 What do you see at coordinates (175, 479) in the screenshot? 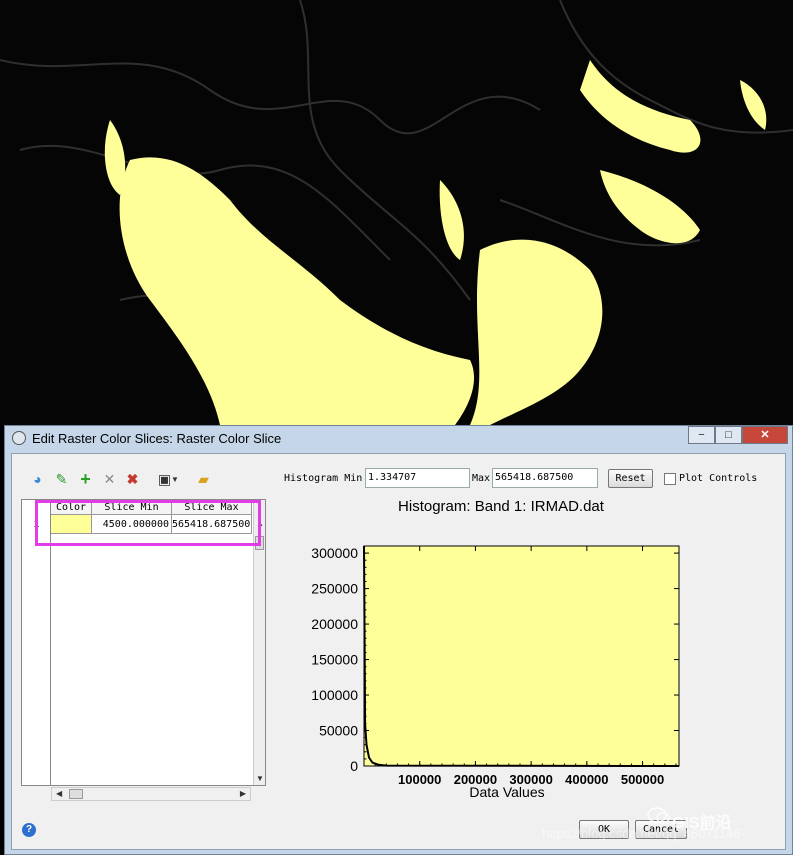
I see `dropdown-arrow-icon: ▼` at bounding box center [175, 479].